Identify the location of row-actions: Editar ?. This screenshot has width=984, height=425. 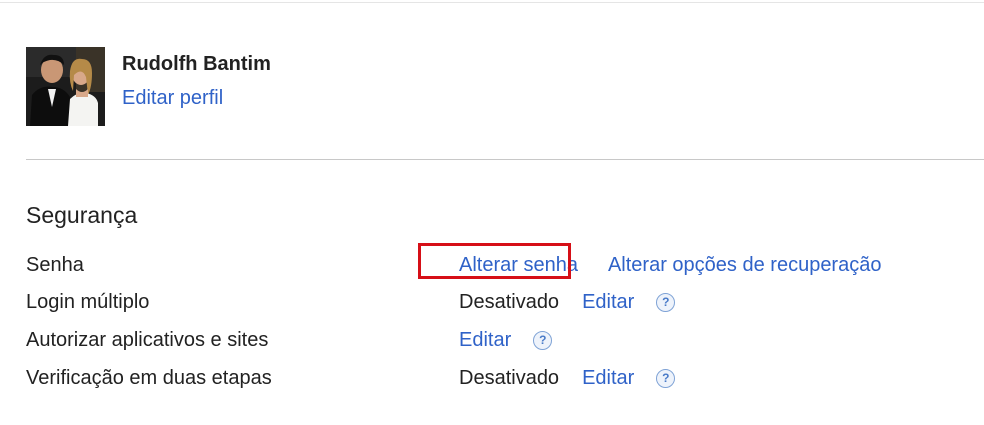
(506, 340).